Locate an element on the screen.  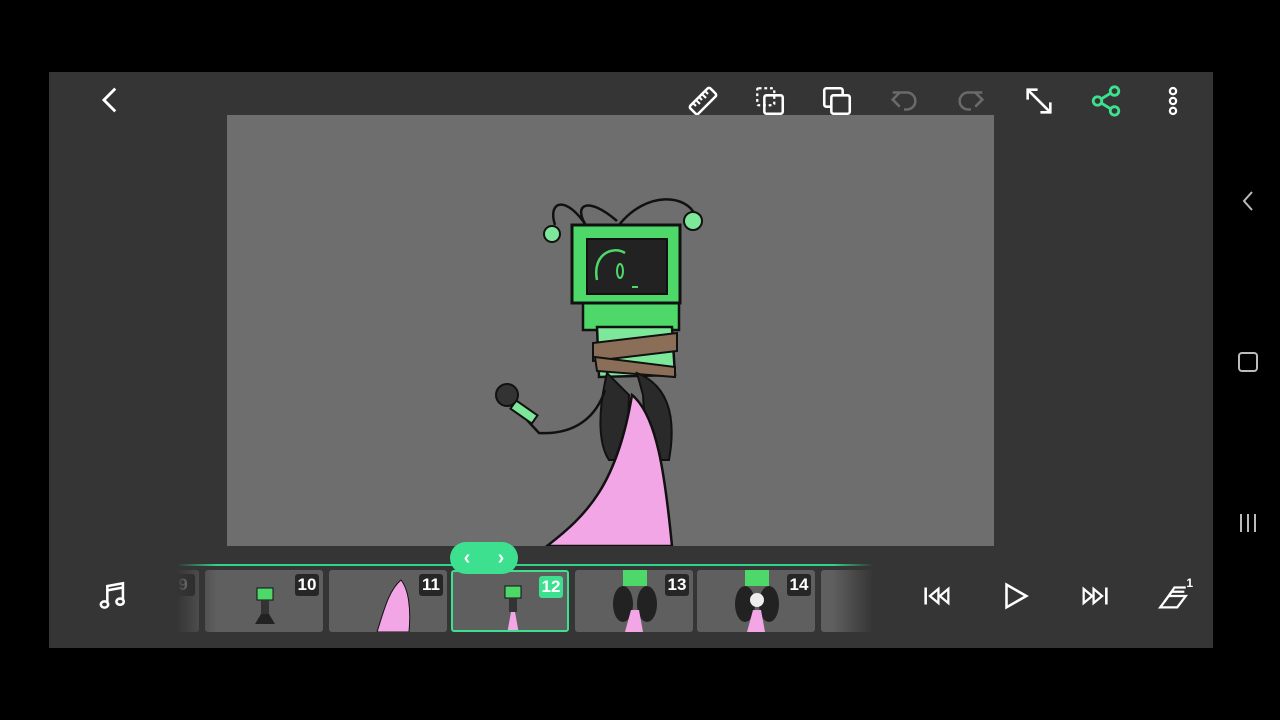
frame-number: 14 is located at coordinates (799, 585).